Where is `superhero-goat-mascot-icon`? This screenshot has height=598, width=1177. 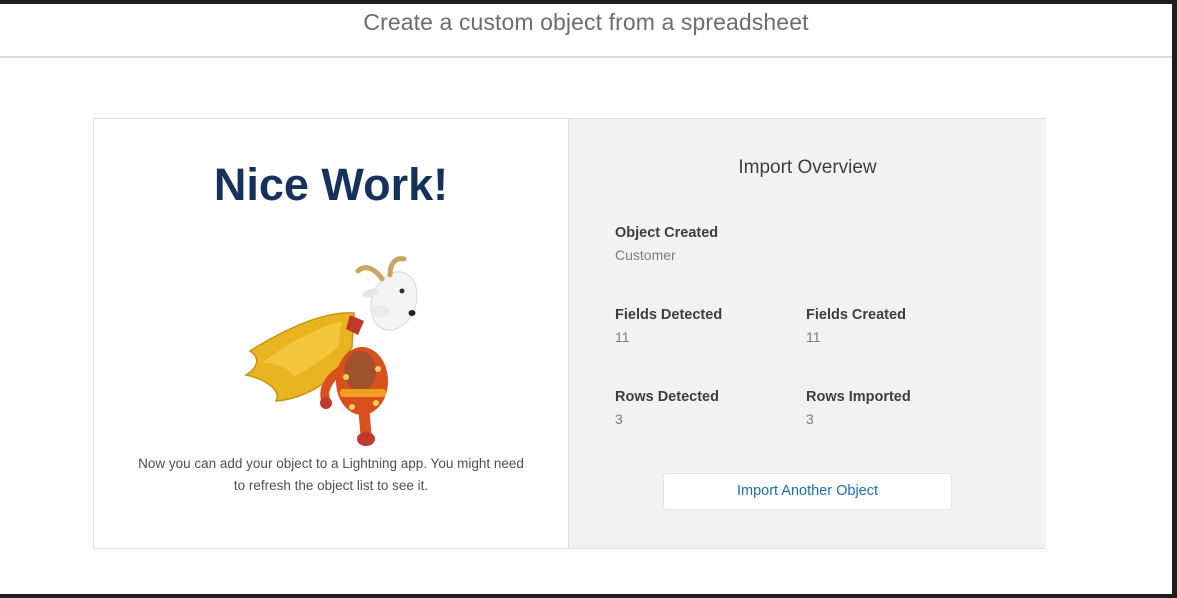 superhero-goat-mascot-icon is located at coordinates (330, 351).